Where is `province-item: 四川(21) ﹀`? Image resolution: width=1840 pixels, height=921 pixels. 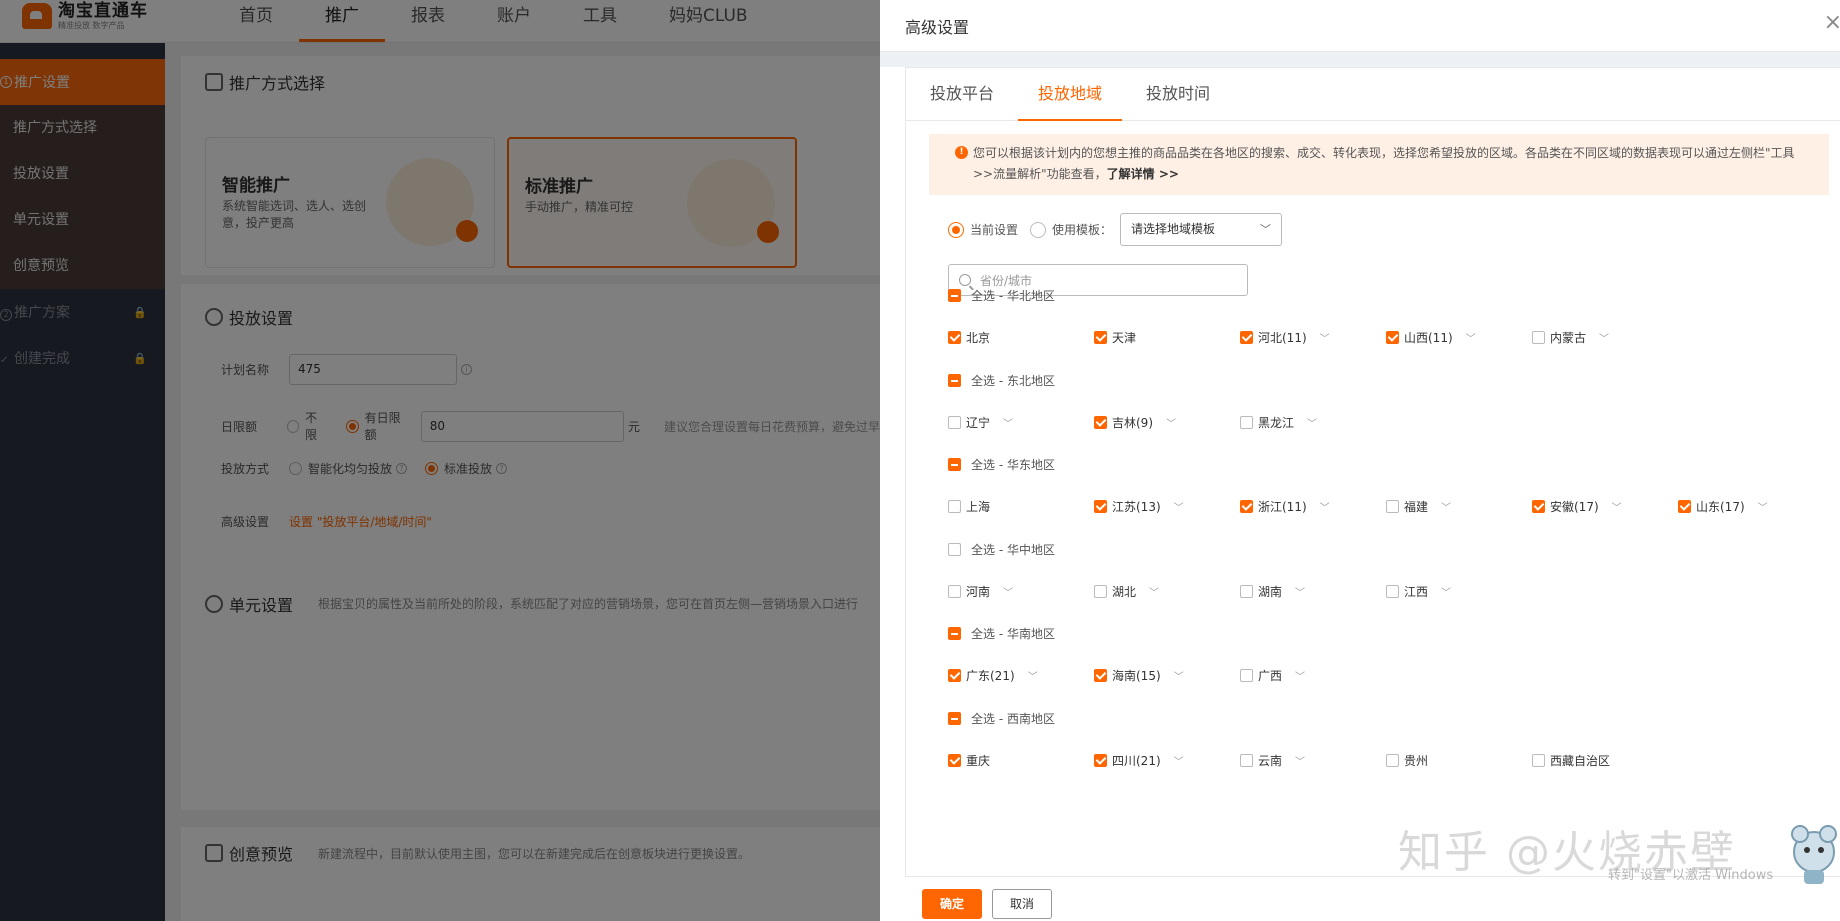 province-item: 四川(21) ﹀ is located at coordinates (1167, 760).